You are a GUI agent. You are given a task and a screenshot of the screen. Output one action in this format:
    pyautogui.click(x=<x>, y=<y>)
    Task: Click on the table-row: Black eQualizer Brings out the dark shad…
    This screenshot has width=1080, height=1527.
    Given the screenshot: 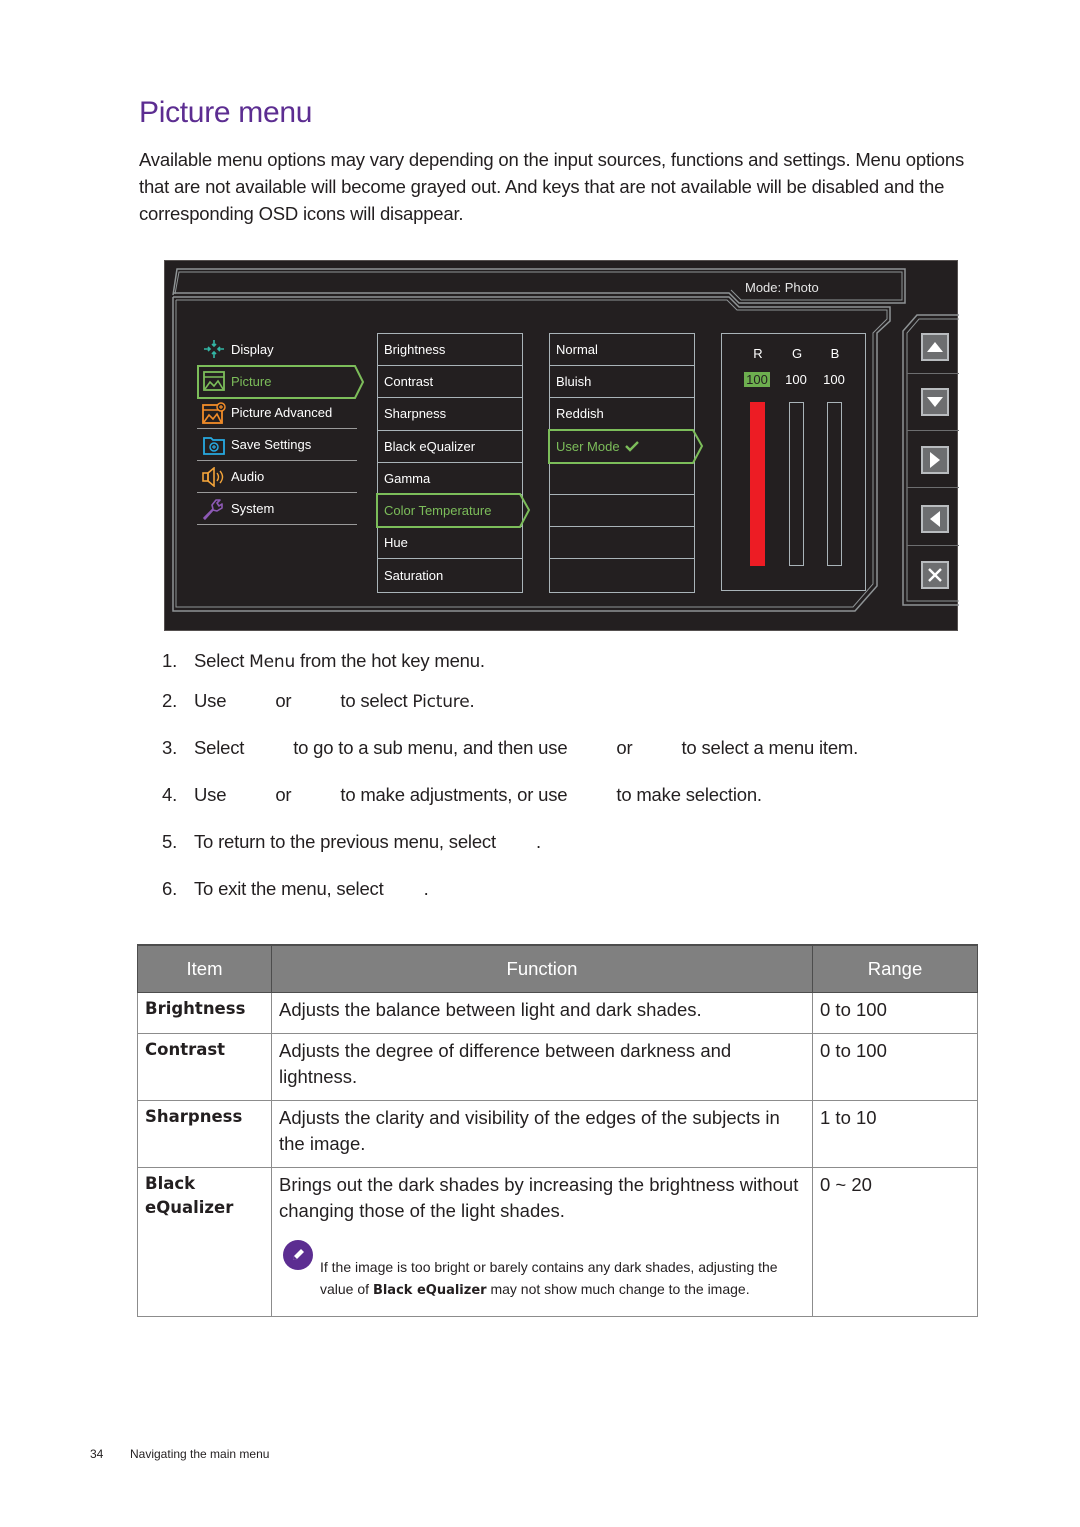 What is the action you would take?
    pyautogui.click(x=557, y=1241)
    